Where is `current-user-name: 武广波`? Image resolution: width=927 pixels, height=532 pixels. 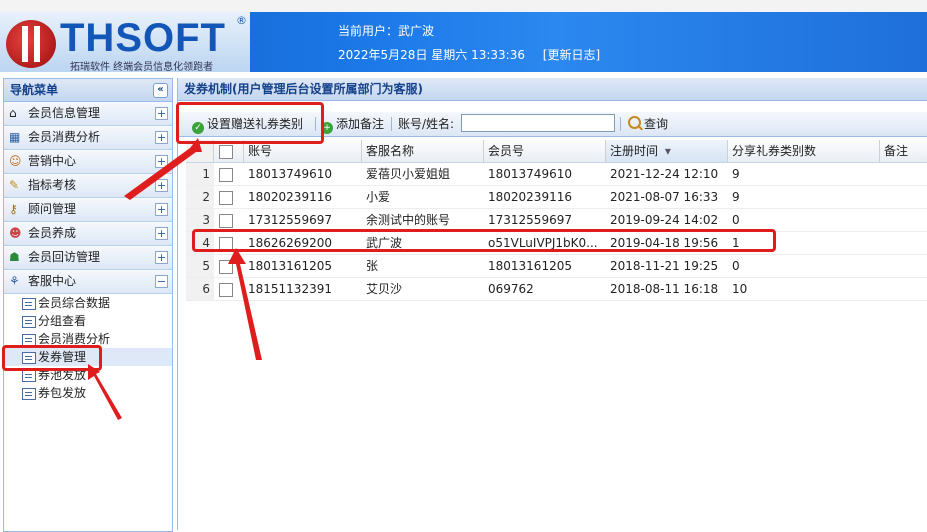 current-user-name: 武广波 is located at coordinates (416, 31).